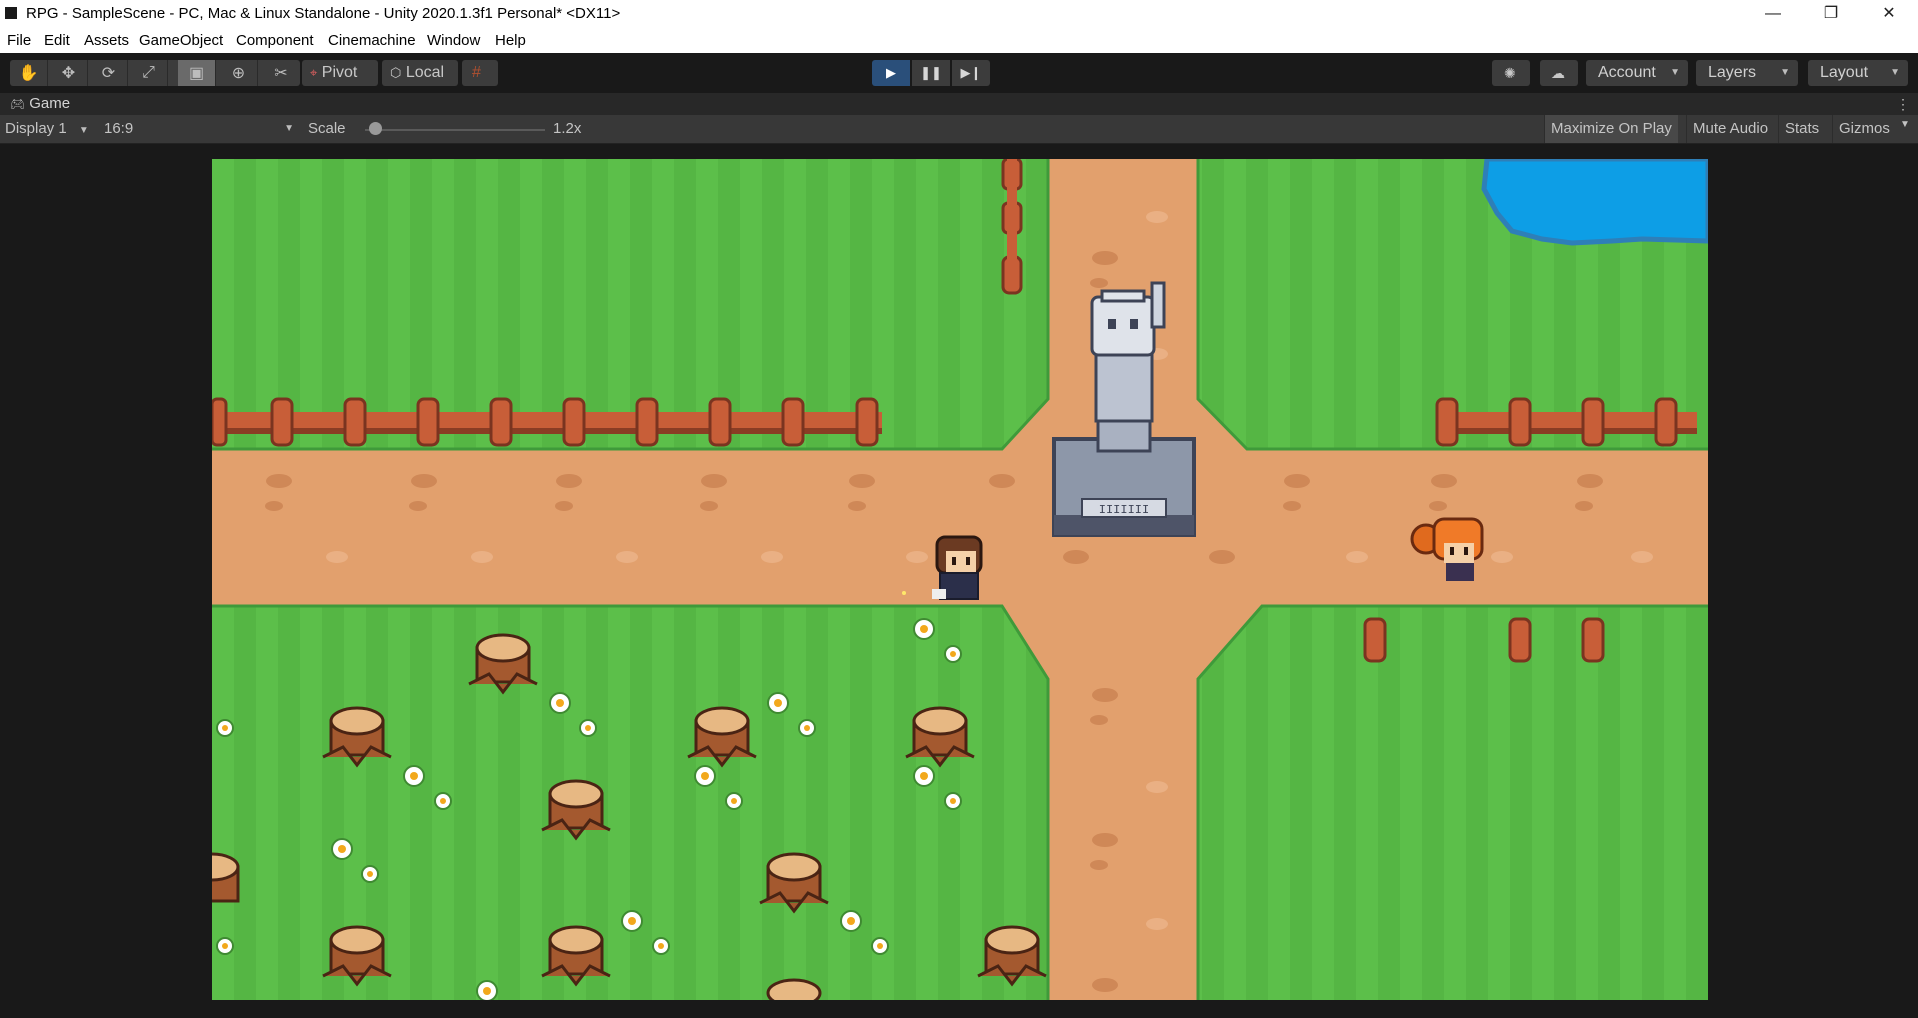 The image size is (1918, 1018). I want to click on rotate-tool-icon: ⟳, so click(109, 73).